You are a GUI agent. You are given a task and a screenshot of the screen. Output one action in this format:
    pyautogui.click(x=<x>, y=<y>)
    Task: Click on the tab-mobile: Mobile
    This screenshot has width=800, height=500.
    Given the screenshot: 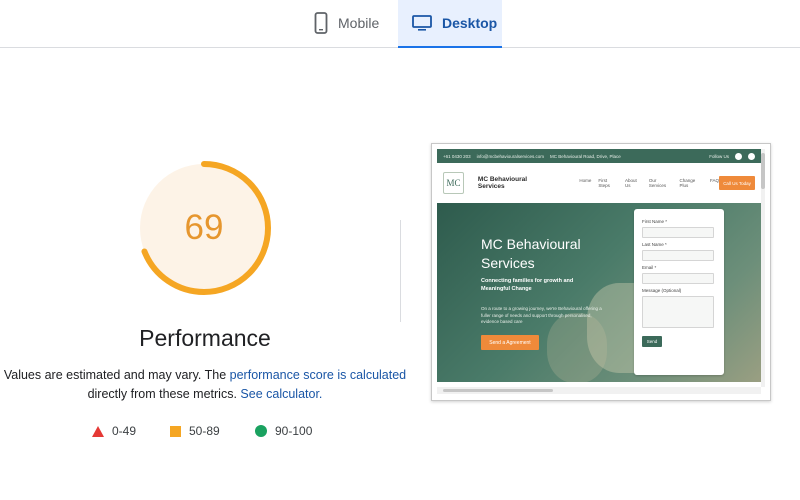 What is the action you would take?
    pyautogui.click(x=354, y=23)
    